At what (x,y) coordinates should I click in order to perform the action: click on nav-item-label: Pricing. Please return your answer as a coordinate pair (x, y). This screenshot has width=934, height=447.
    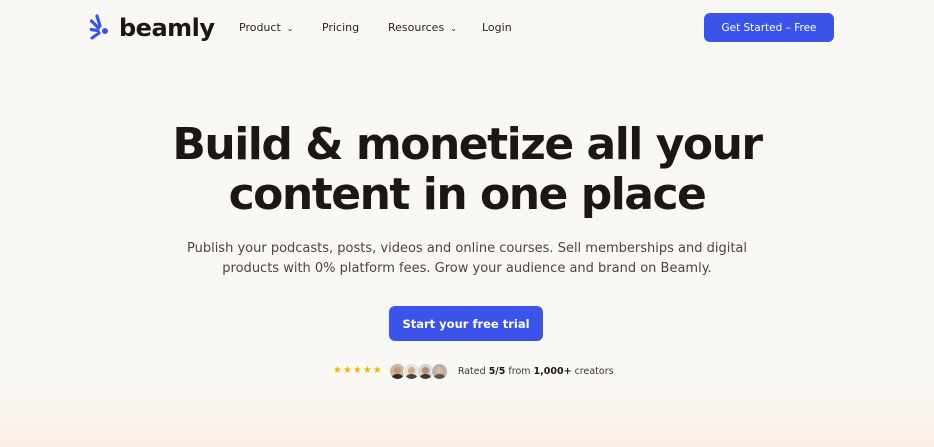
    Looking at the image, I should click on (341, 27).